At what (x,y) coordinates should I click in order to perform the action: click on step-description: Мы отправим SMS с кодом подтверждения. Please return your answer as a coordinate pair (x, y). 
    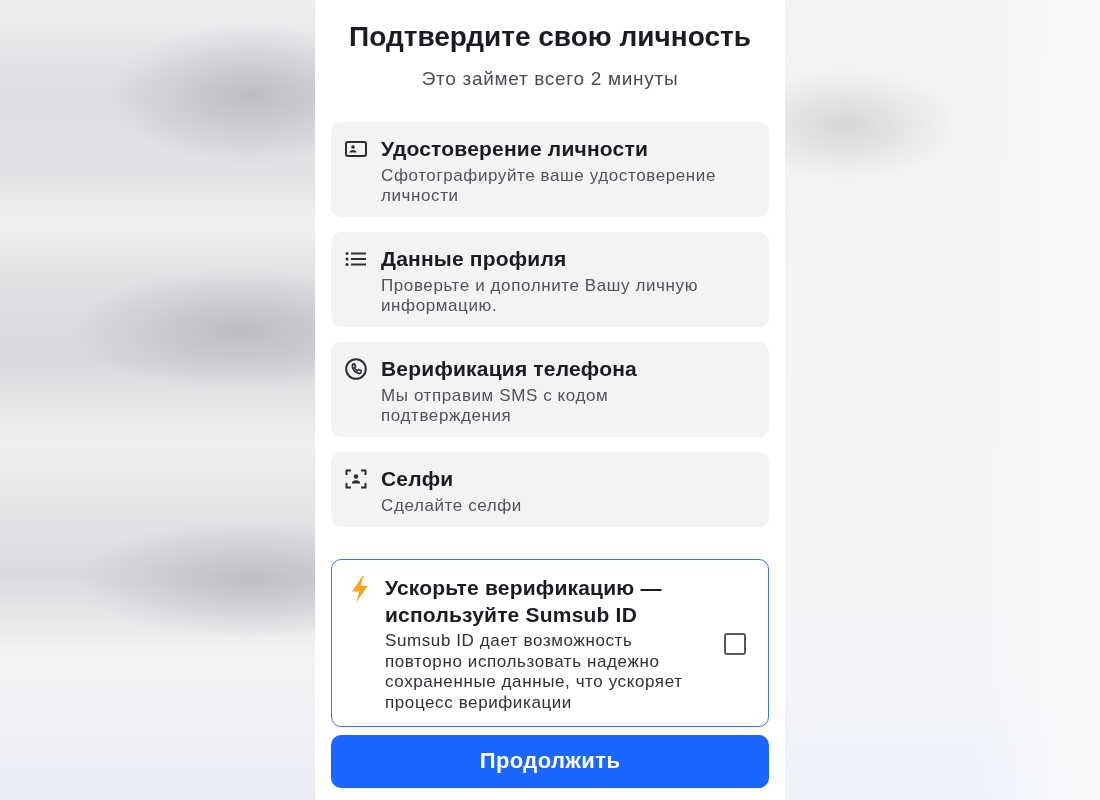
    Looking at the image, I should click on (495, 406).